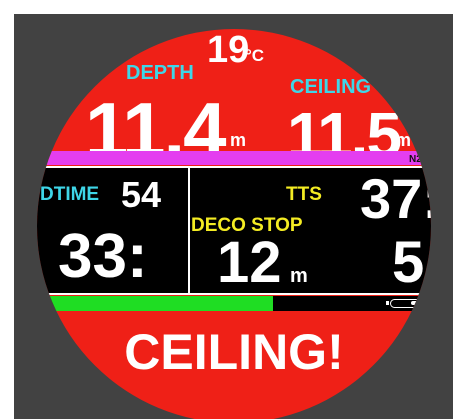 The height and width of the screenshot is (419, 467). I want to click on ceiling-unit: m, so click(403, 140).